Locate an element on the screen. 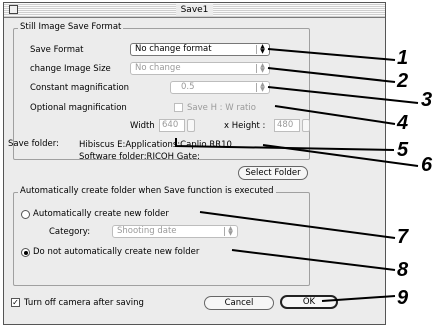 The width and height of the screenshot is (439, 329). callout-number-3: 3 is located at coordinates (427, 100).